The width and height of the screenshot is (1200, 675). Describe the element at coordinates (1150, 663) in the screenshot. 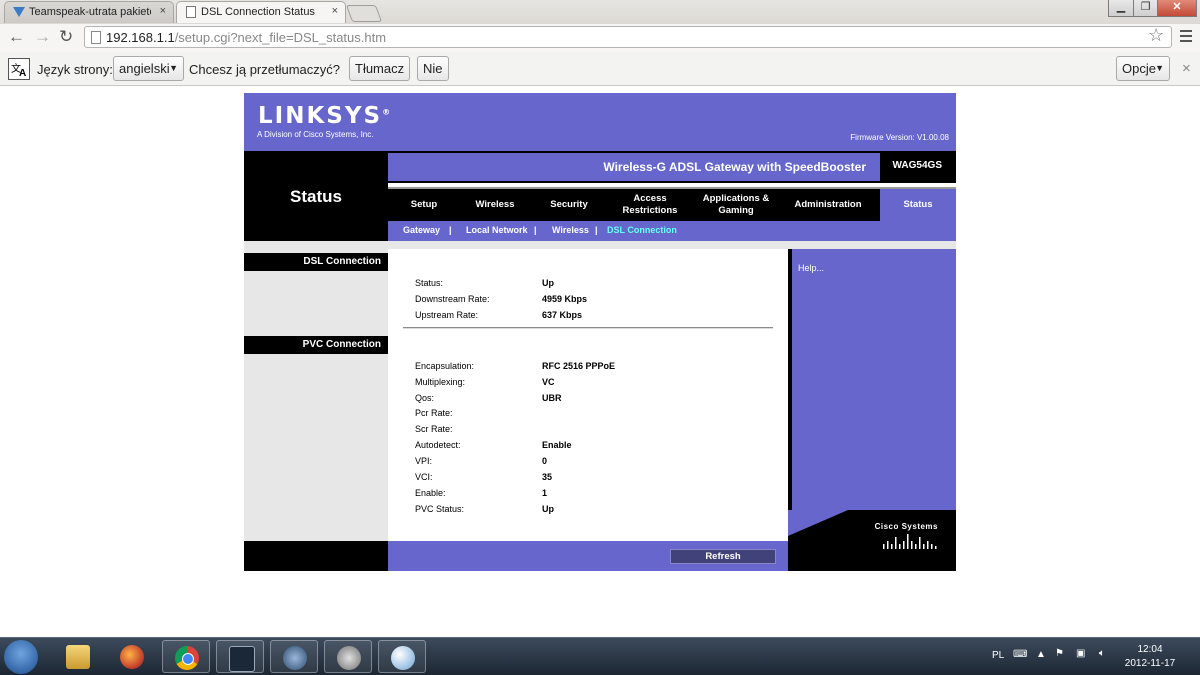

I see `clock-date: 2012-11-17` at that location.